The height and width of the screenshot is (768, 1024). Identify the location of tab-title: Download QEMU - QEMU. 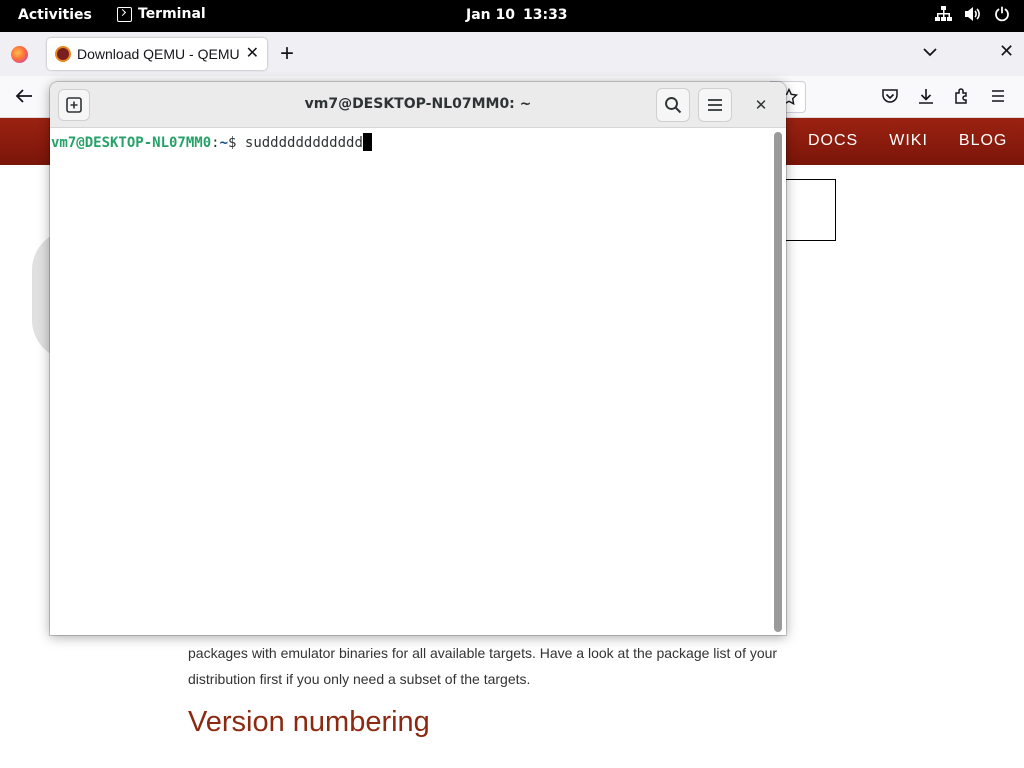
(158, 54).